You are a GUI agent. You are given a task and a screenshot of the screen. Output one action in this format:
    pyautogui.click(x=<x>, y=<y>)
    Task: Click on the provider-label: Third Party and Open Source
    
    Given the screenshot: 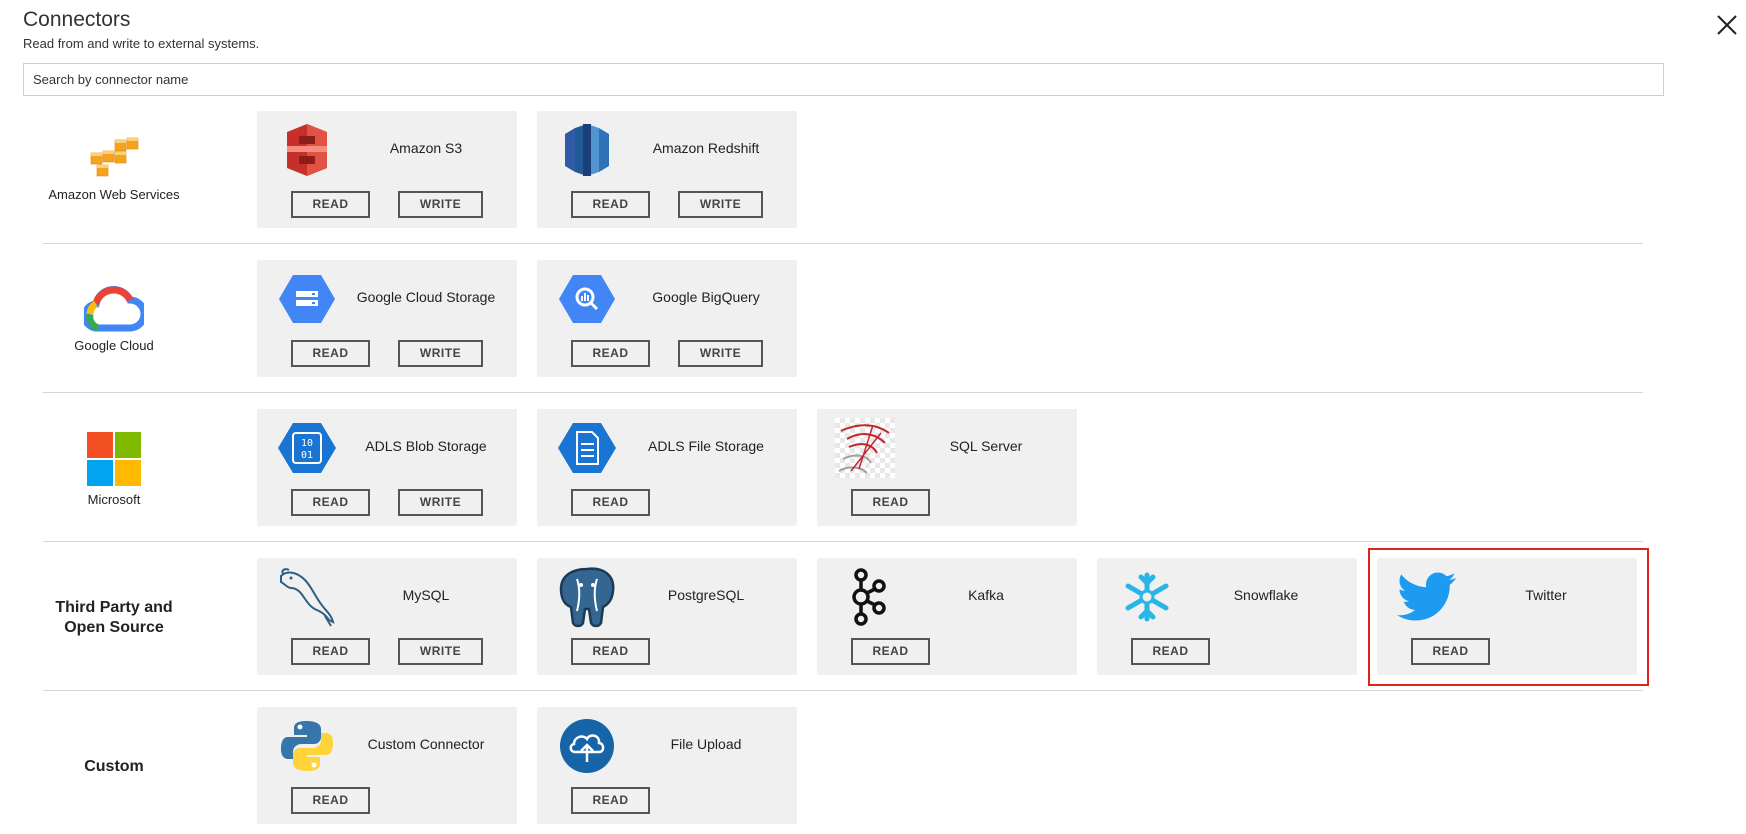 What is the action you would take?
    pyautogui.click(x=114, y=617)
    